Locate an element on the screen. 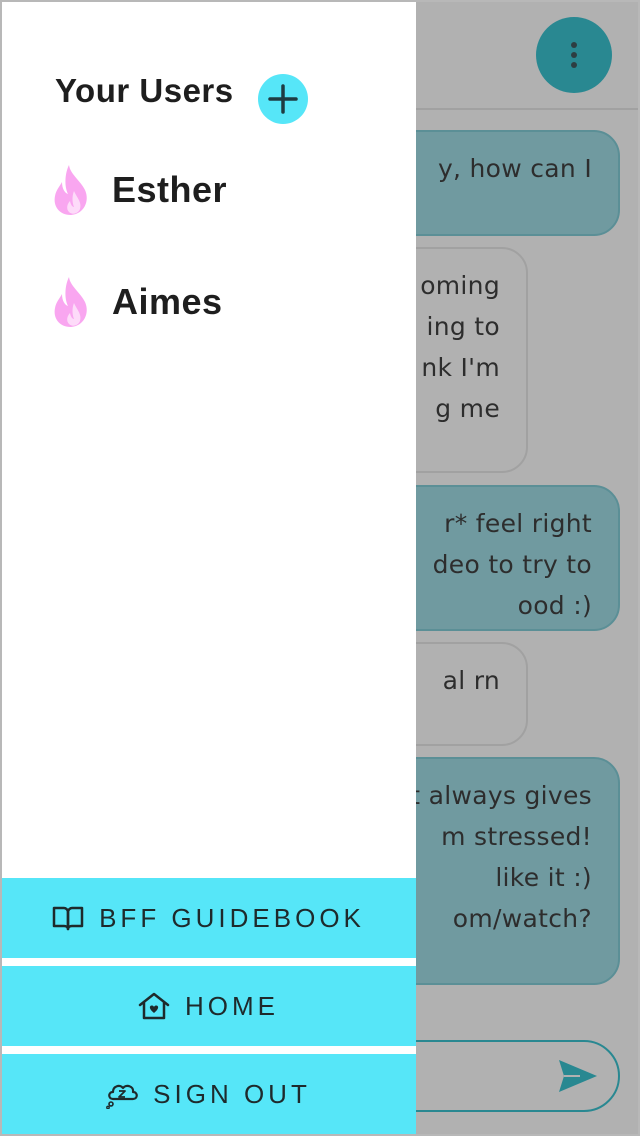 This screenshot has width=640, height=1136. your-users-heading: Your Users is located at coordinates (144, 90).